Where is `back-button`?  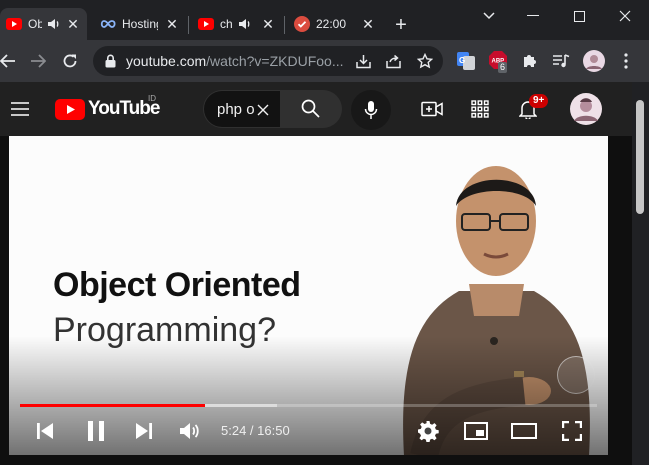
back-button is located at coordinates (10, 61).